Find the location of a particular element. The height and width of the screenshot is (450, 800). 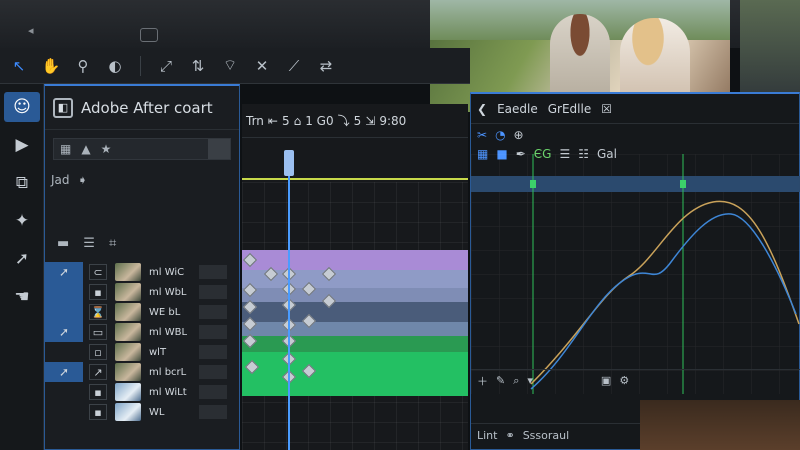

layer-name: ml WiLt is located at coordinates (168, 392).